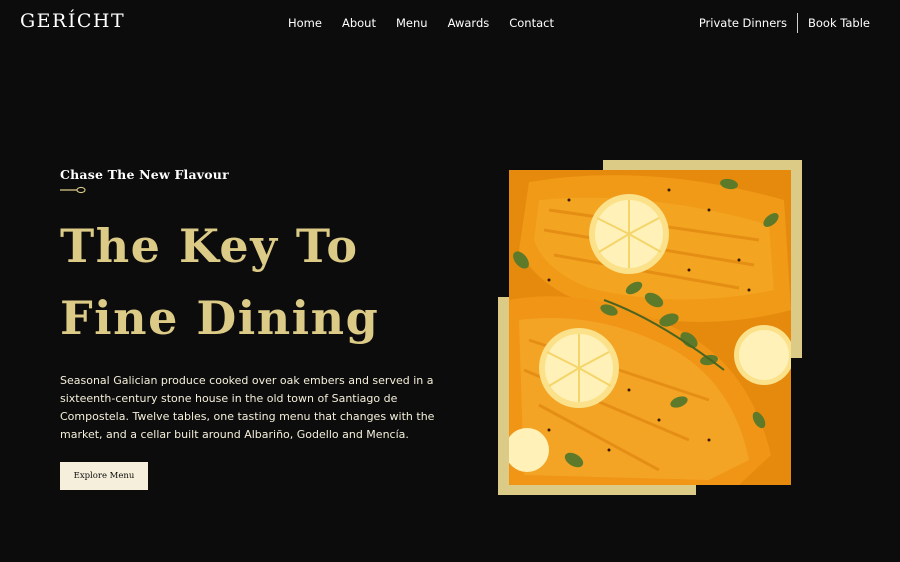  I want to click on nav-link-about: About, so click(359, 23).